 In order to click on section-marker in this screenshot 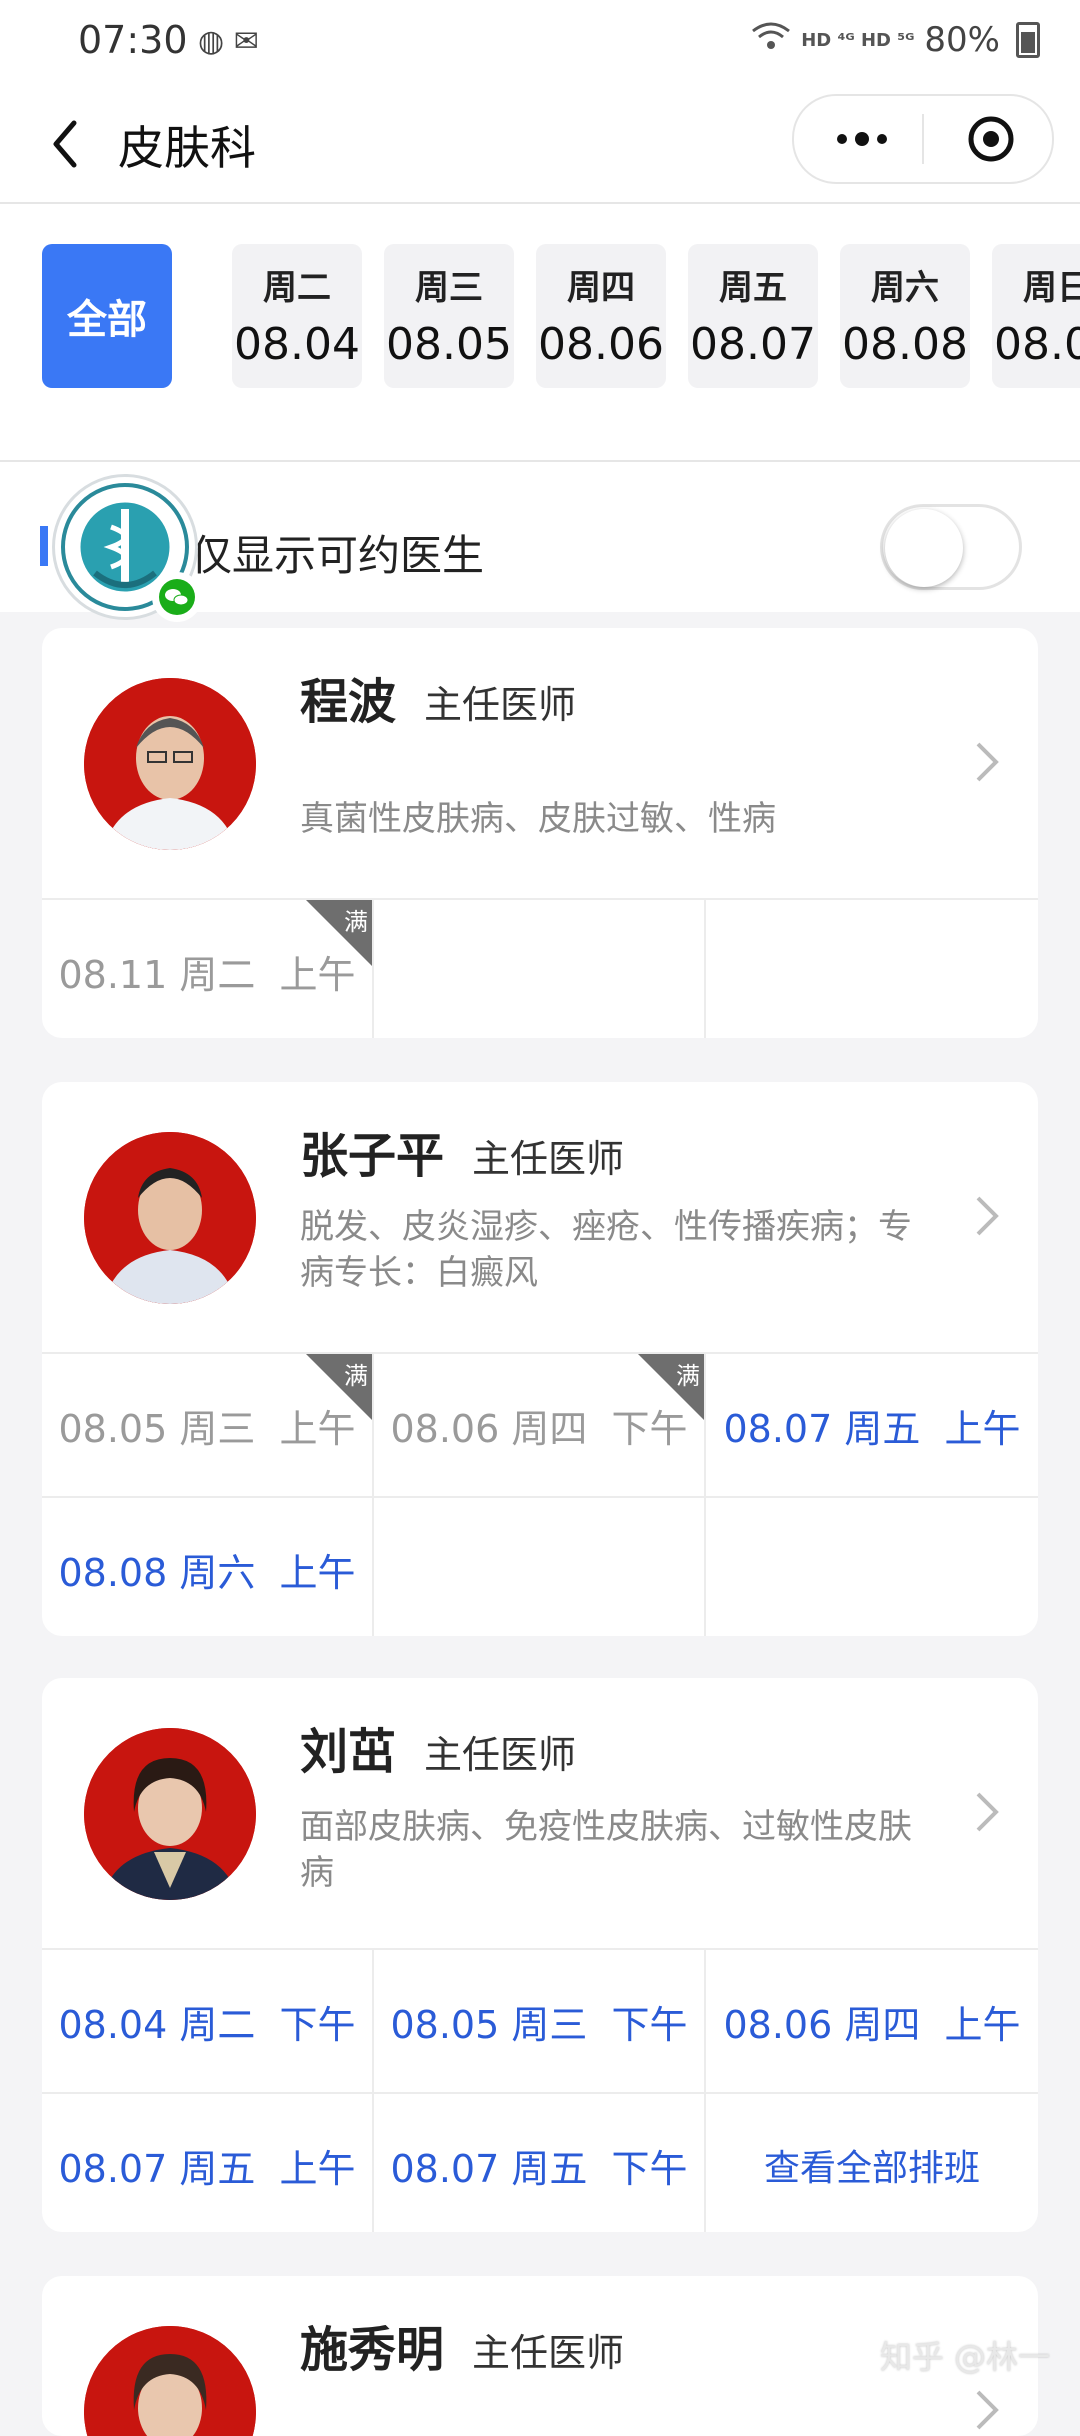, I will do `click(44, 546)`.